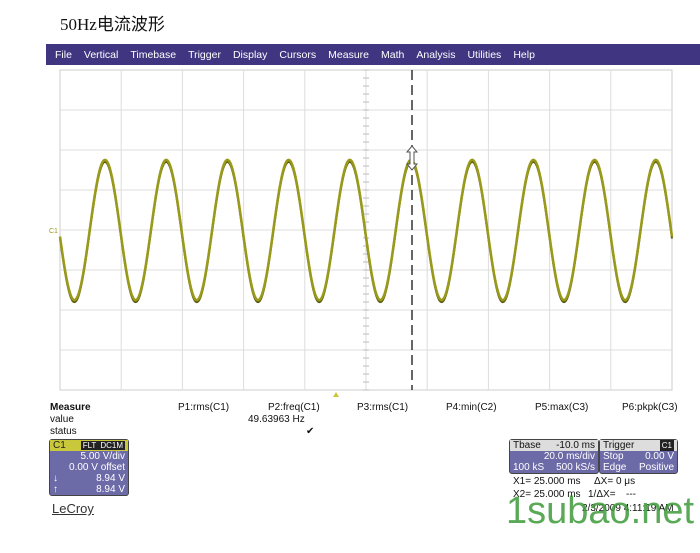 This screenshot has height=553, width=700. What do you see at coordinates (561, 407) in the screenshot?
I see `param-name: P5:max(C3)` at bounding box center [561, 407].